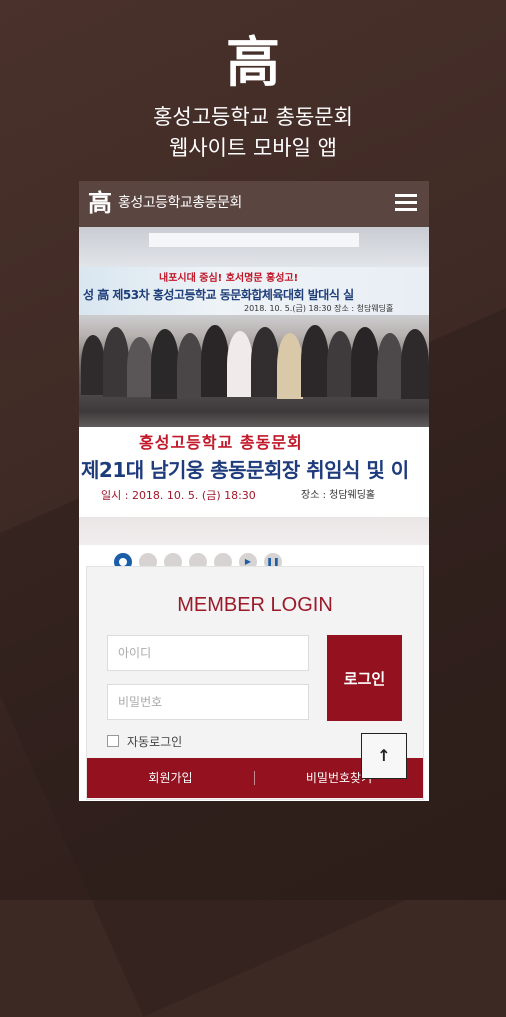  I want to click on ceiling-light, so click(254, 240).